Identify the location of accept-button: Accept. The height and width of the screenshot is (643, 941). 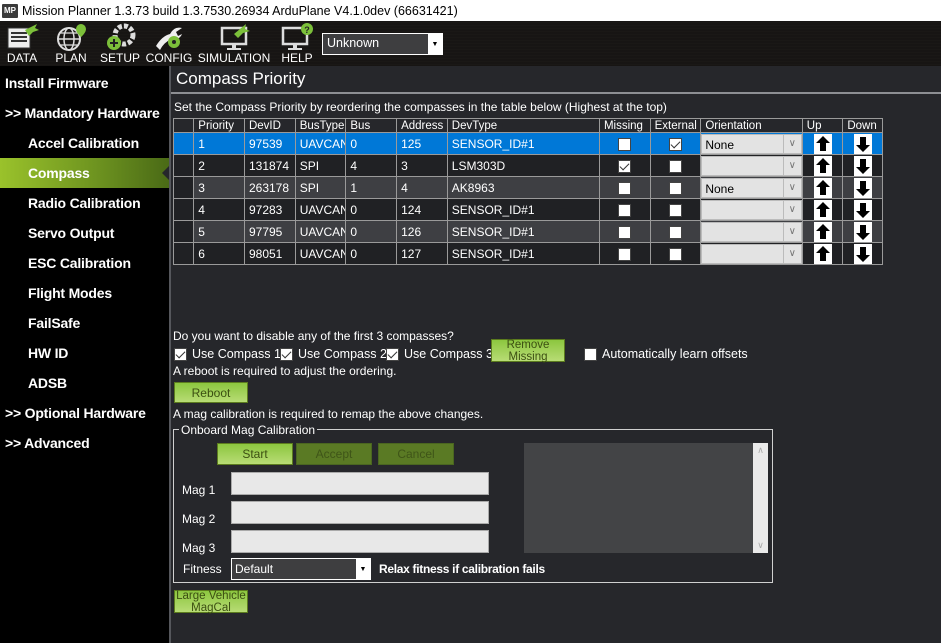
(334, 454).